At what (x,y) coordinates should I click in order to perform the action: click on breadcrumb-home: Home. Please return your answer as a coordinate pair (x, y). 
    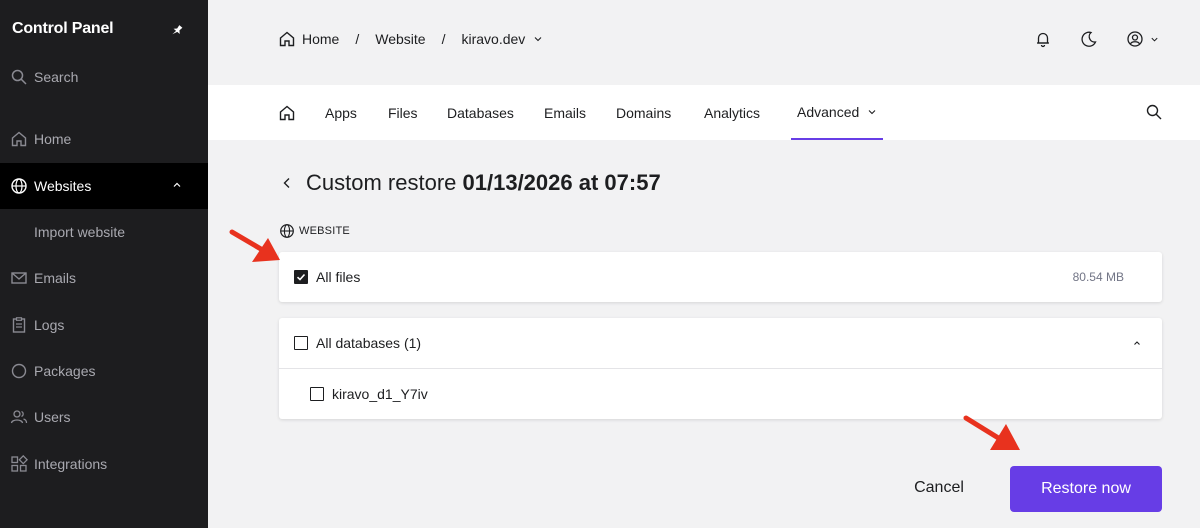
    Looking at the image, I should click on (320, 39).